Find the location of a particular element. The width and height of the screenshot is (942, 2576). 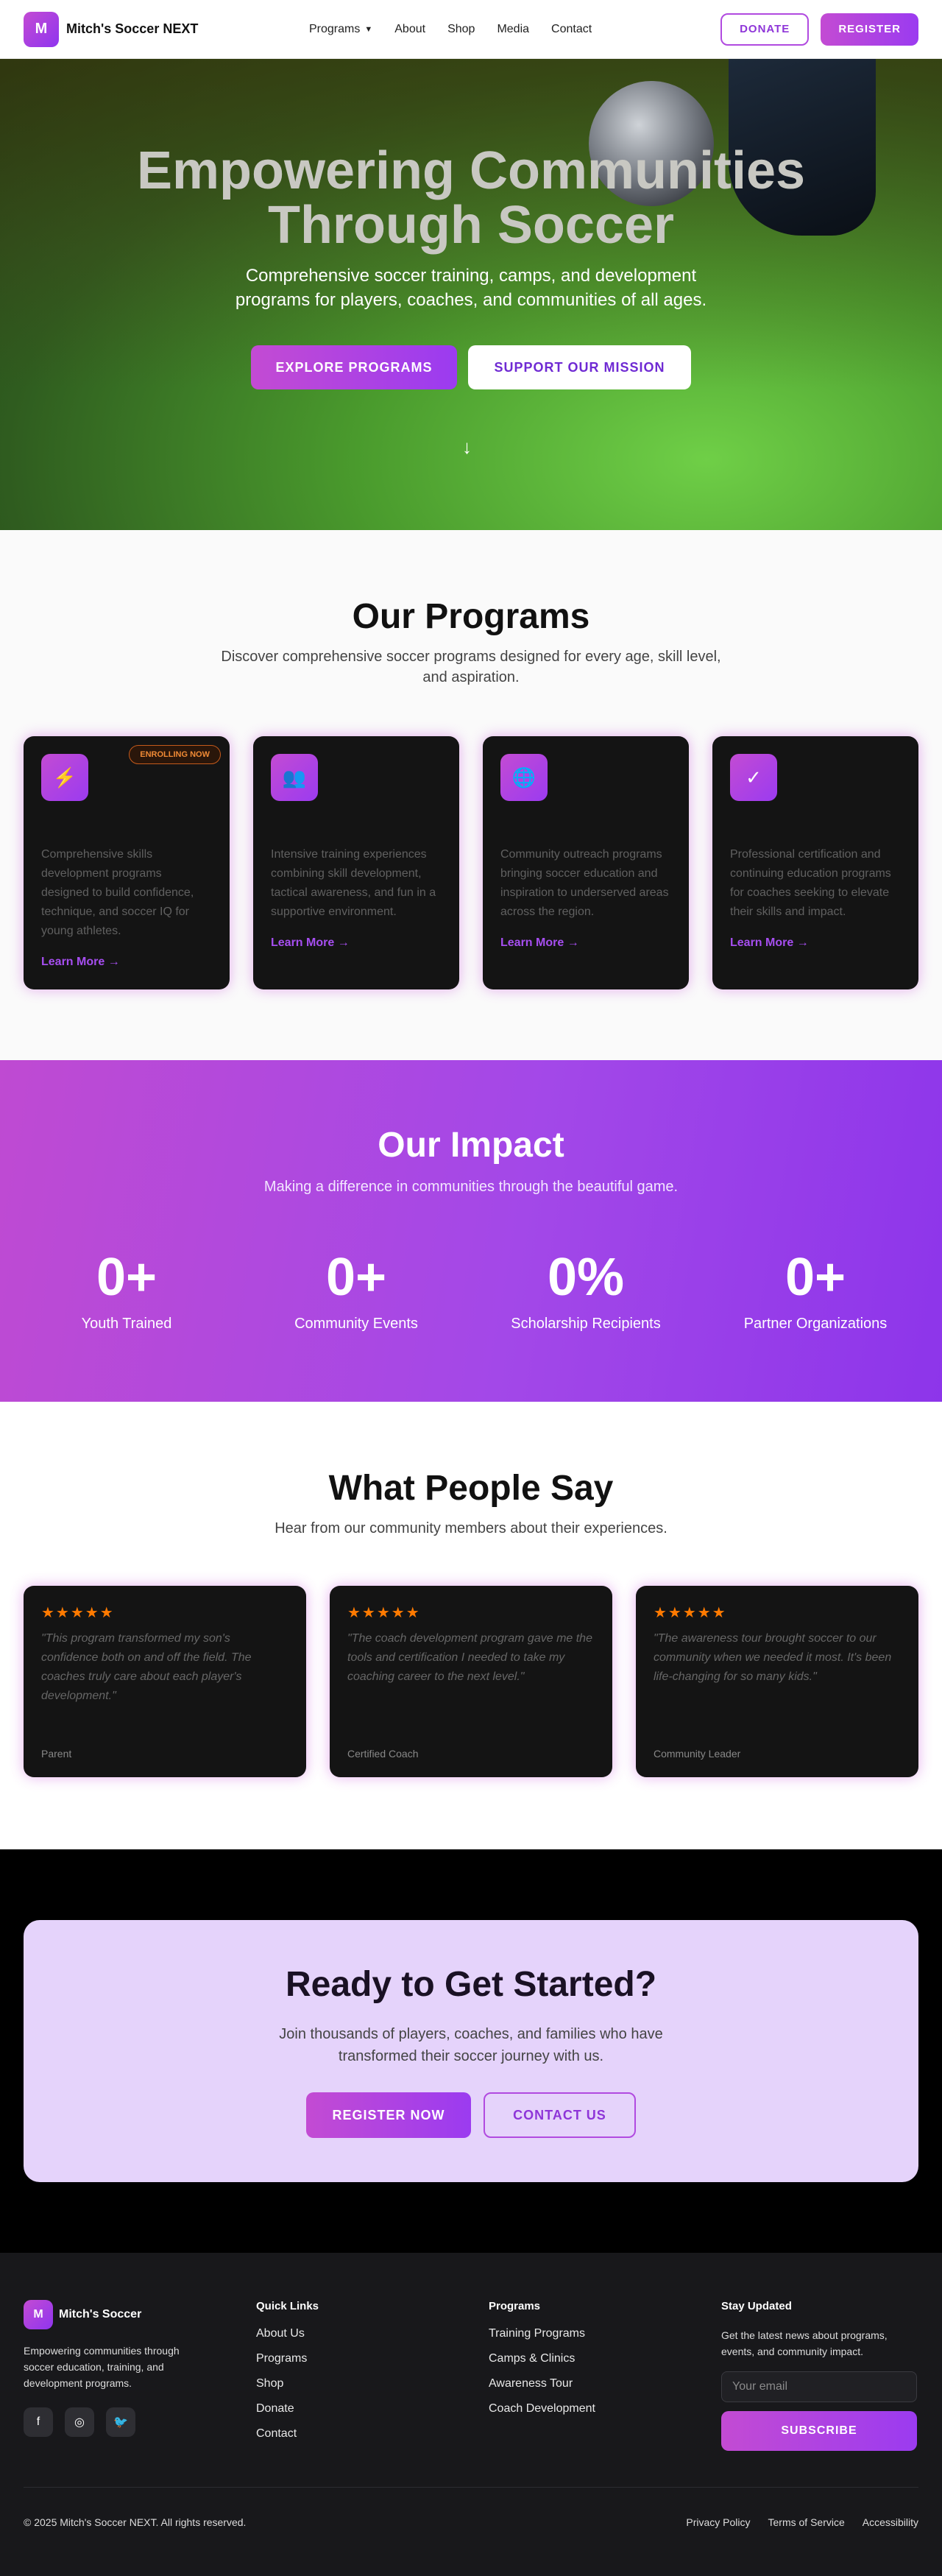

footer-logo-mark: M is located at coordinates (38, 2314).